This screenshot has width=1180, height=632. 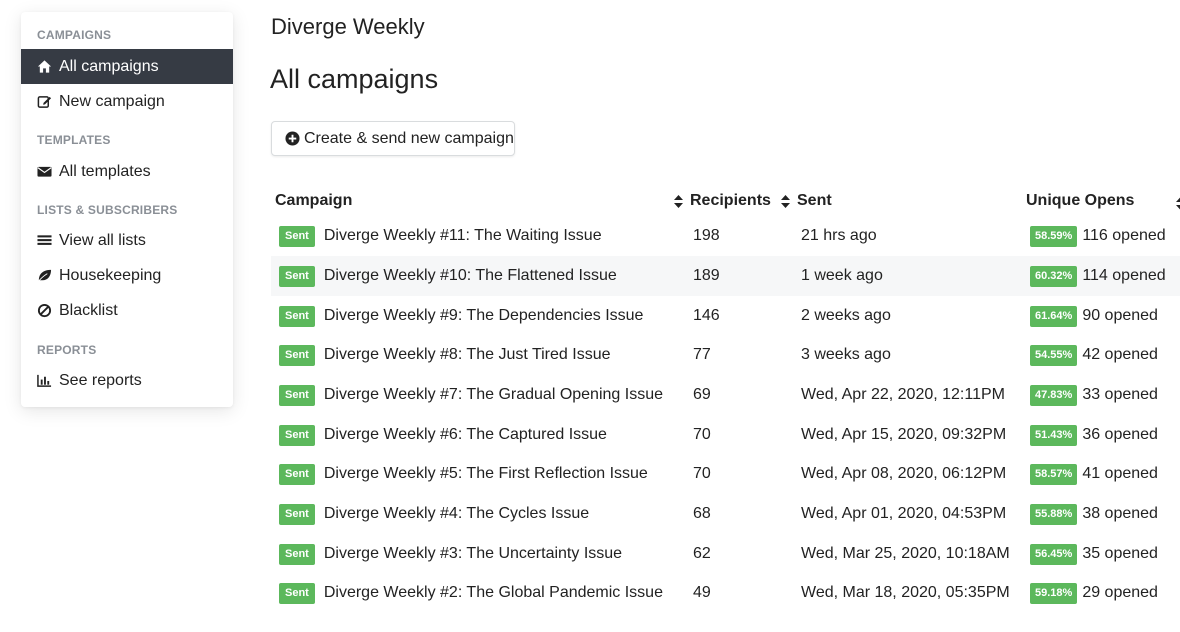 I want to click on sent-date: Wed, Apr 01, 2020, 04:53PM, so click(x=904, y=513).